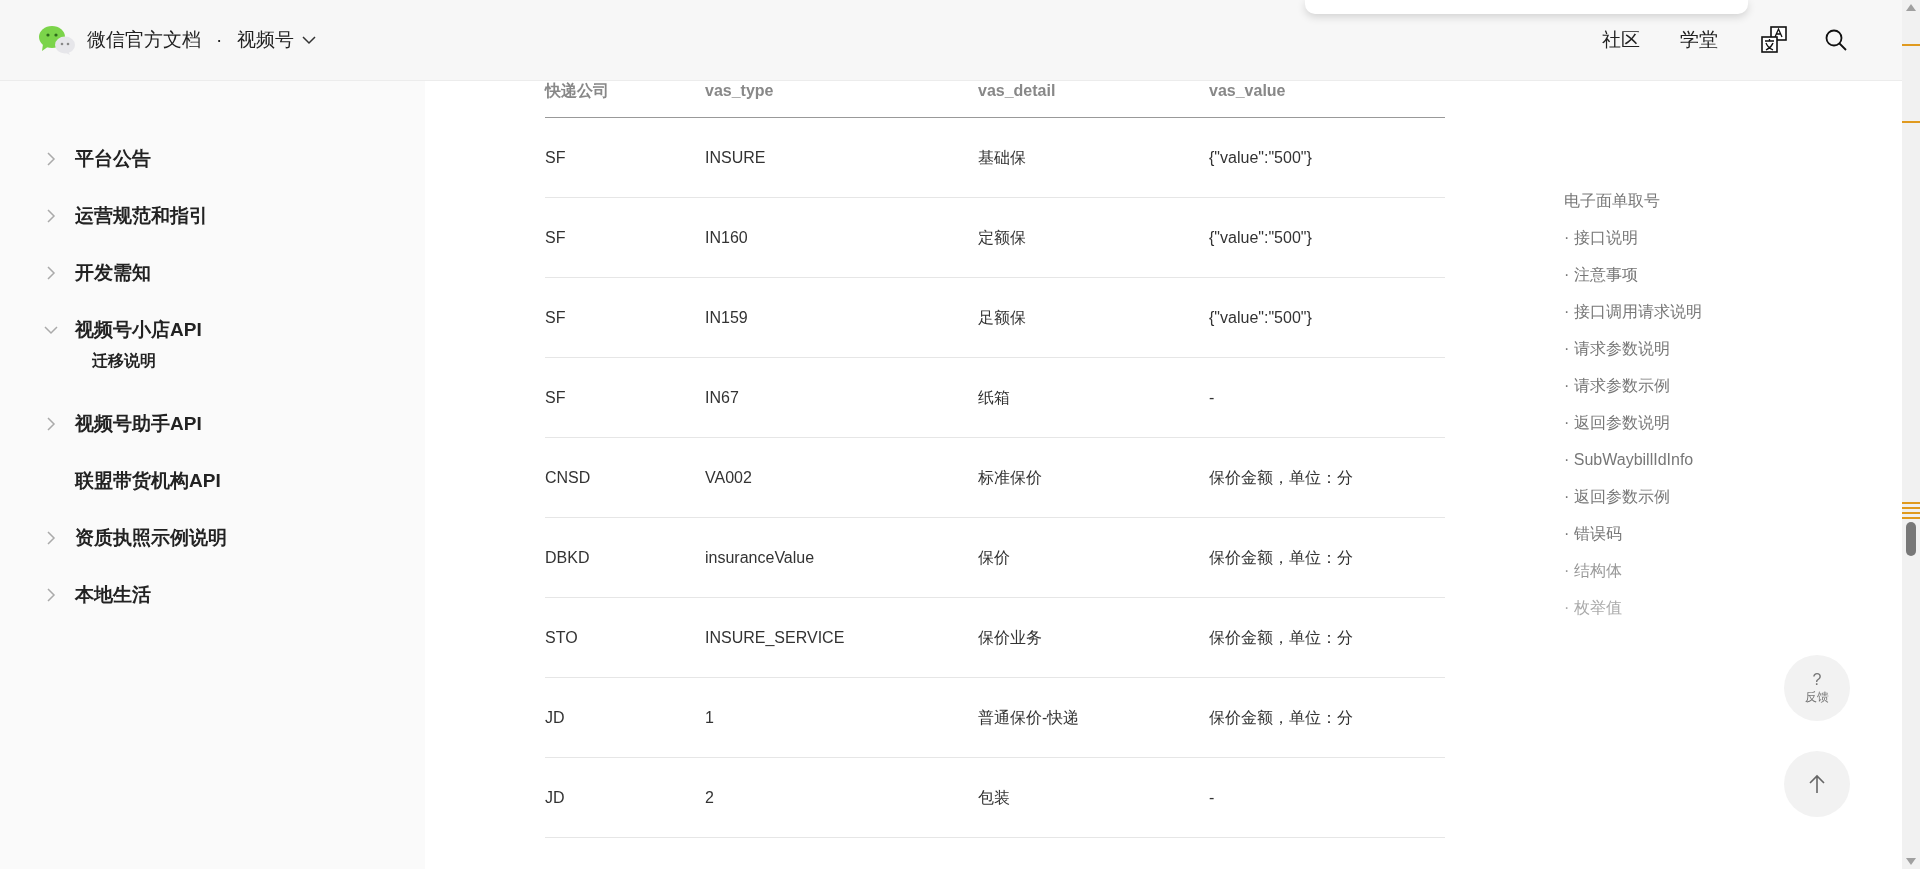 This screenshot has width=1920, height=869. Describe the element at coordinates (1699, 40) in the screenshot. I see `nav-link: 学堂` at that location.